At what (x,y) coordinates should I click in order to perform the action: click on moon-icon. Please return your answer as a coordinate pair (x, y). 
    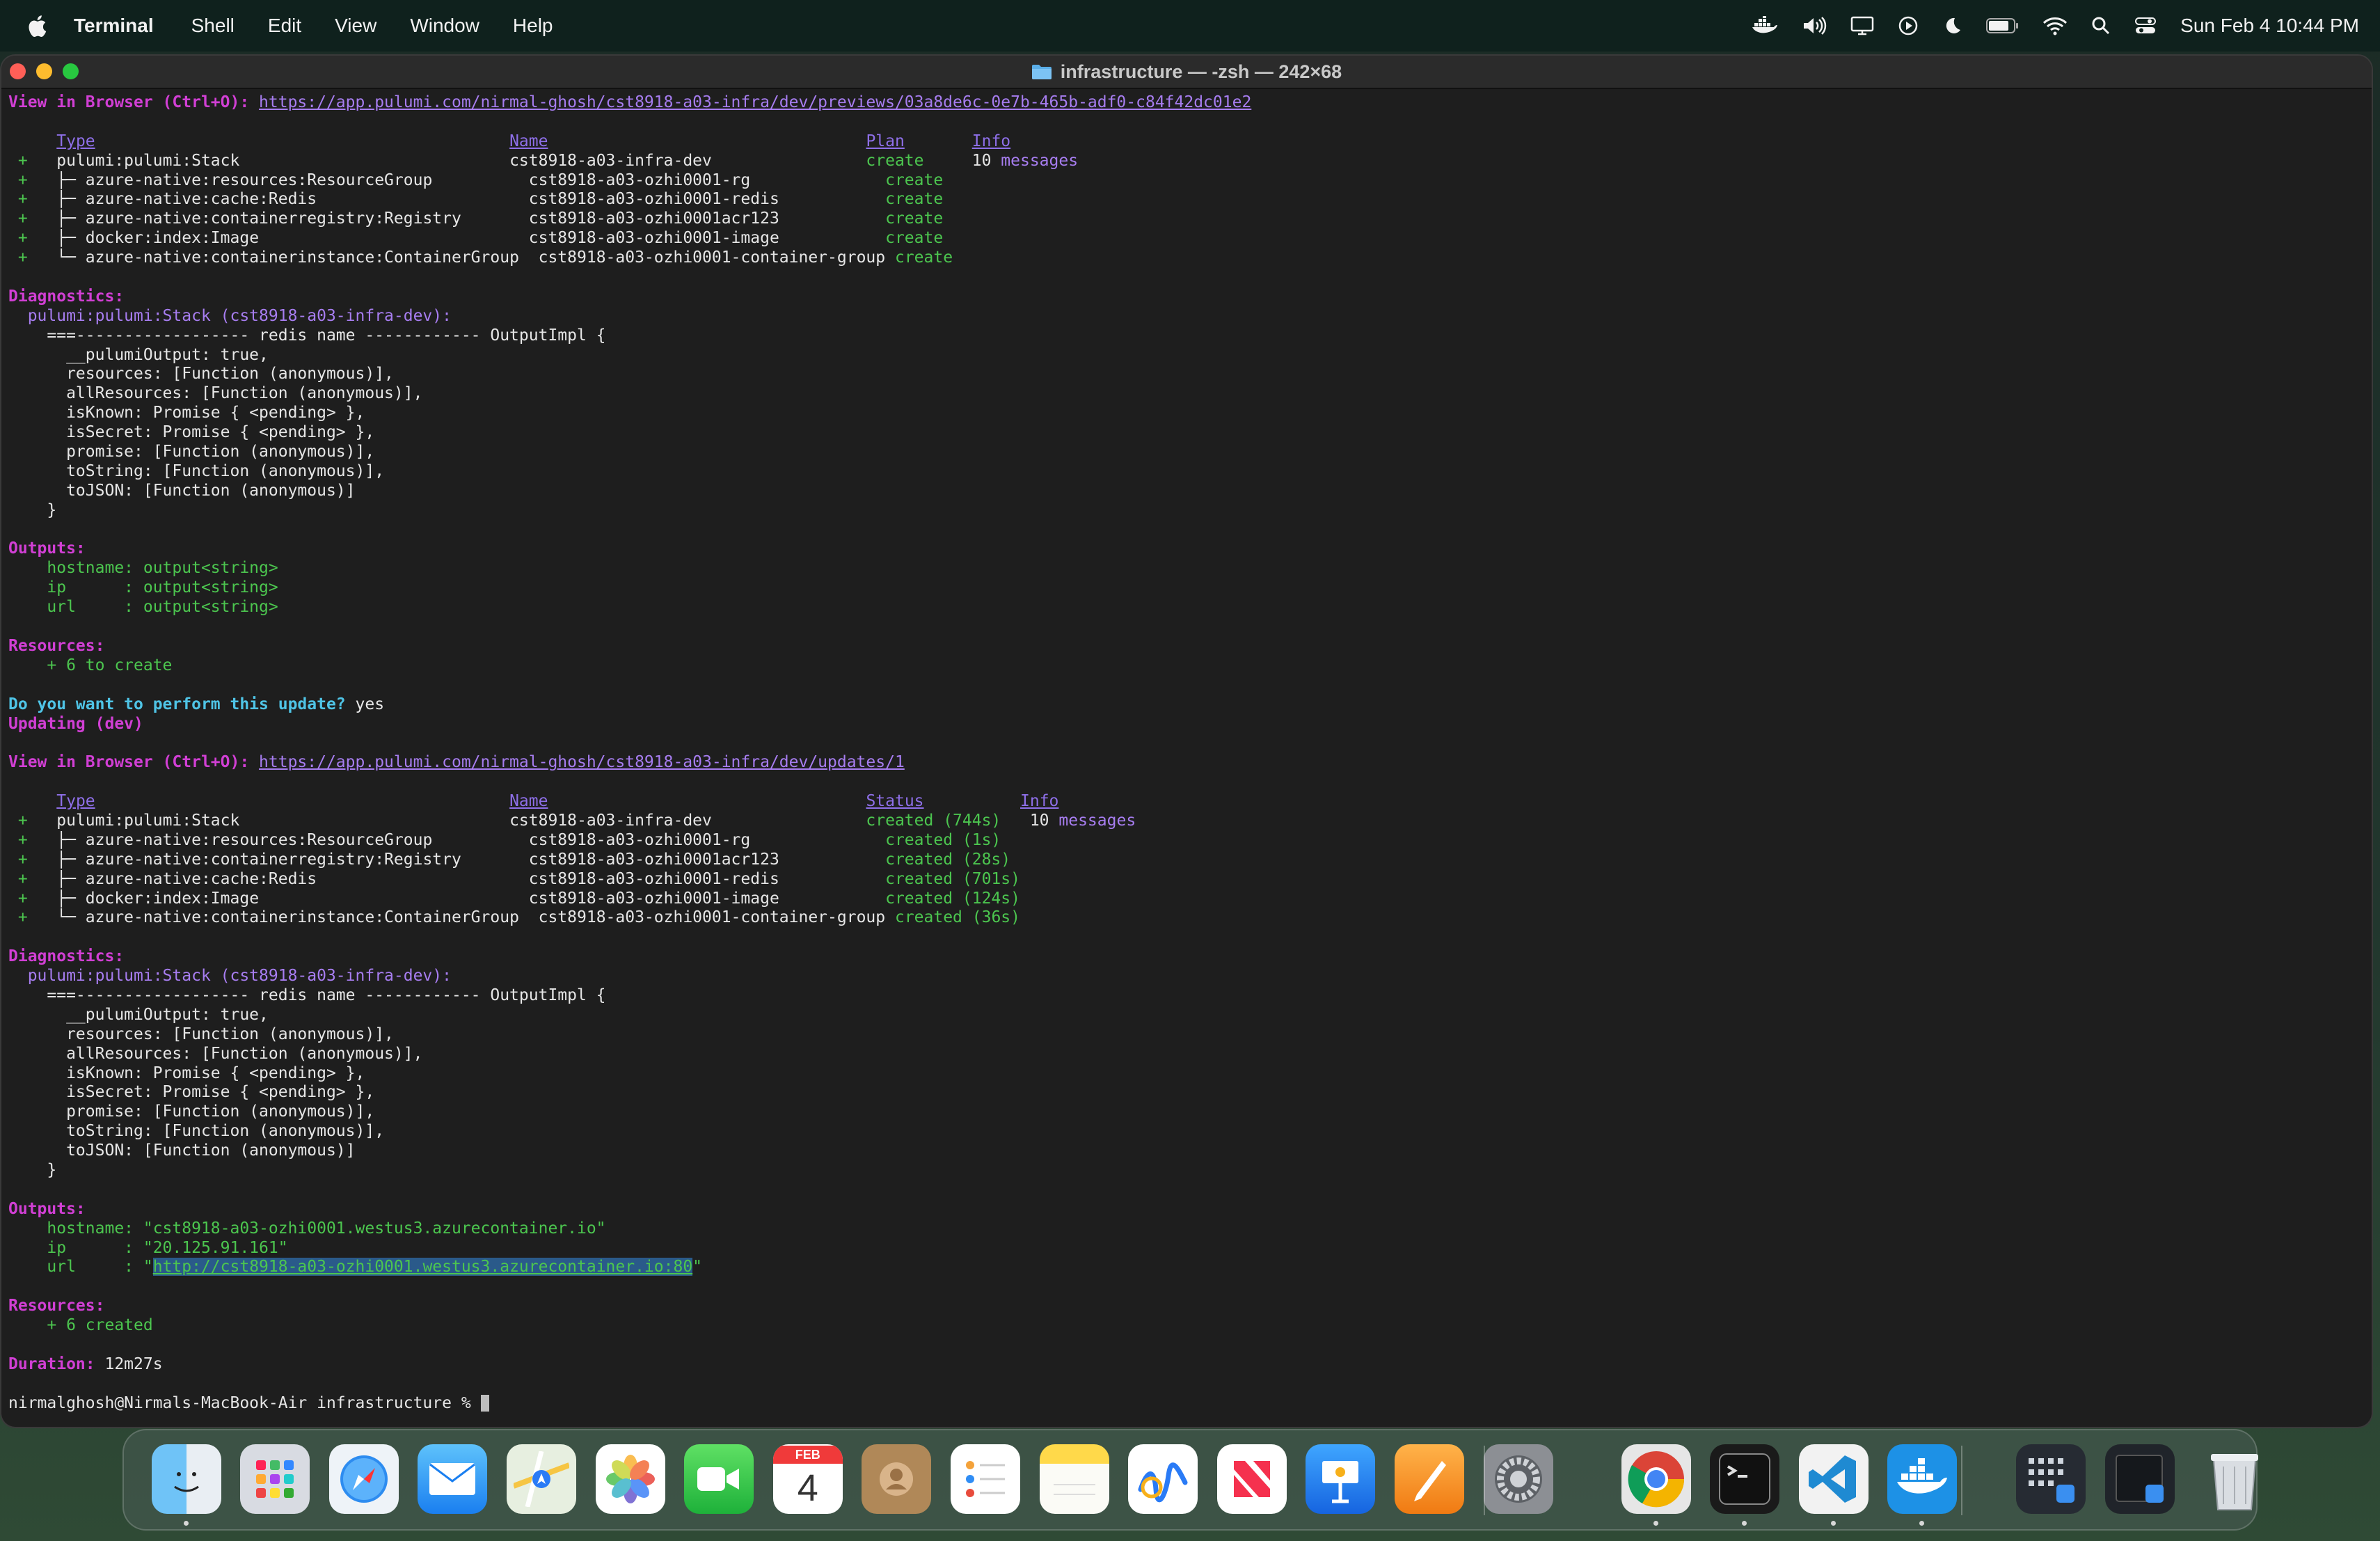
    Looking at the image, I should click on (1952, 25).